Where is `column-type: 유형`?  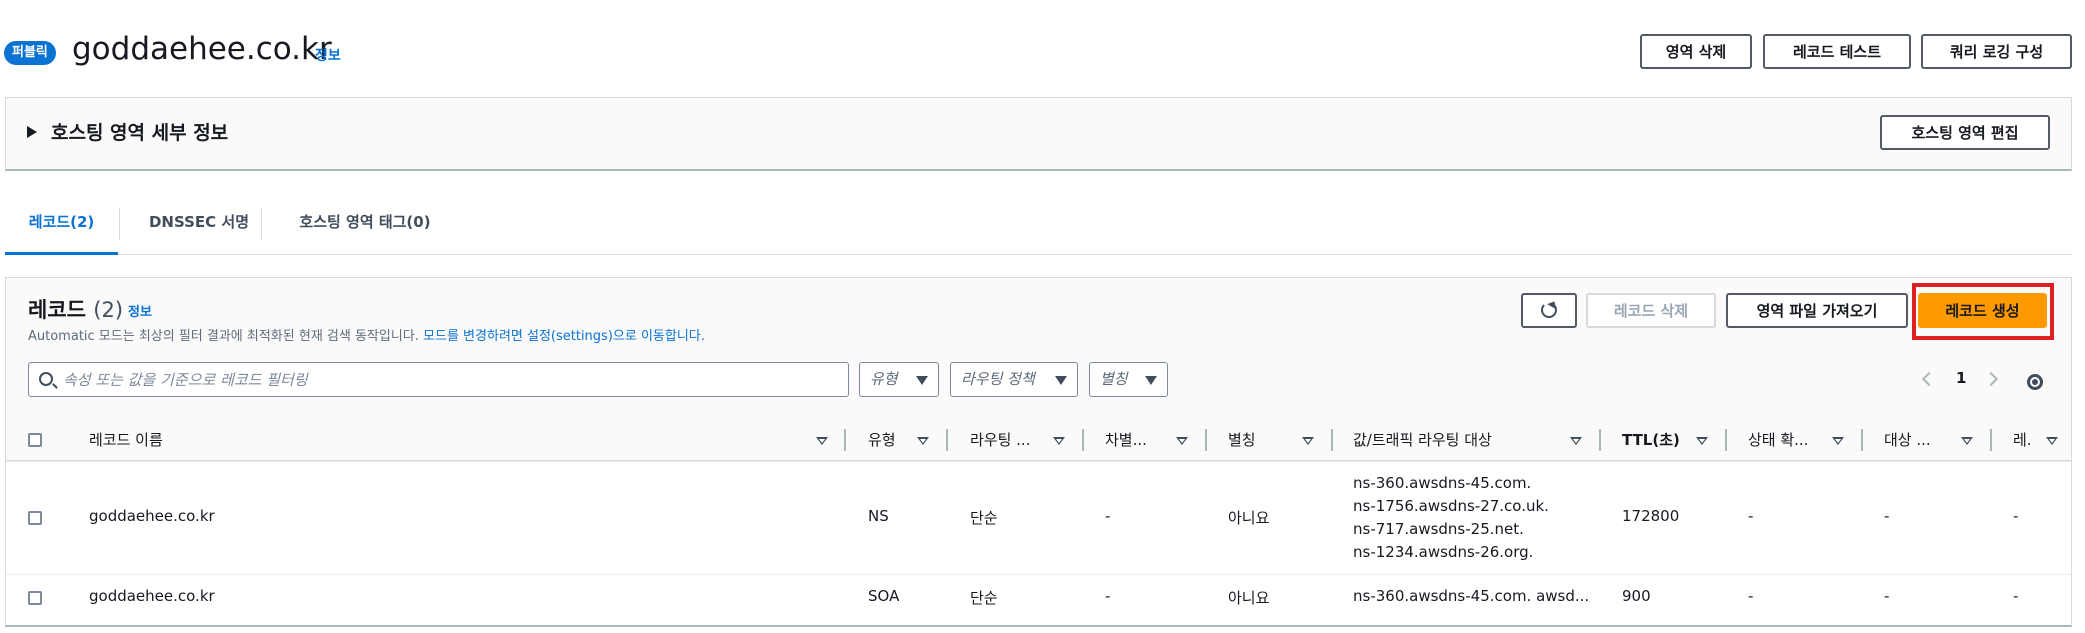
column-type: 유형 is located at coordinates (888, 440).